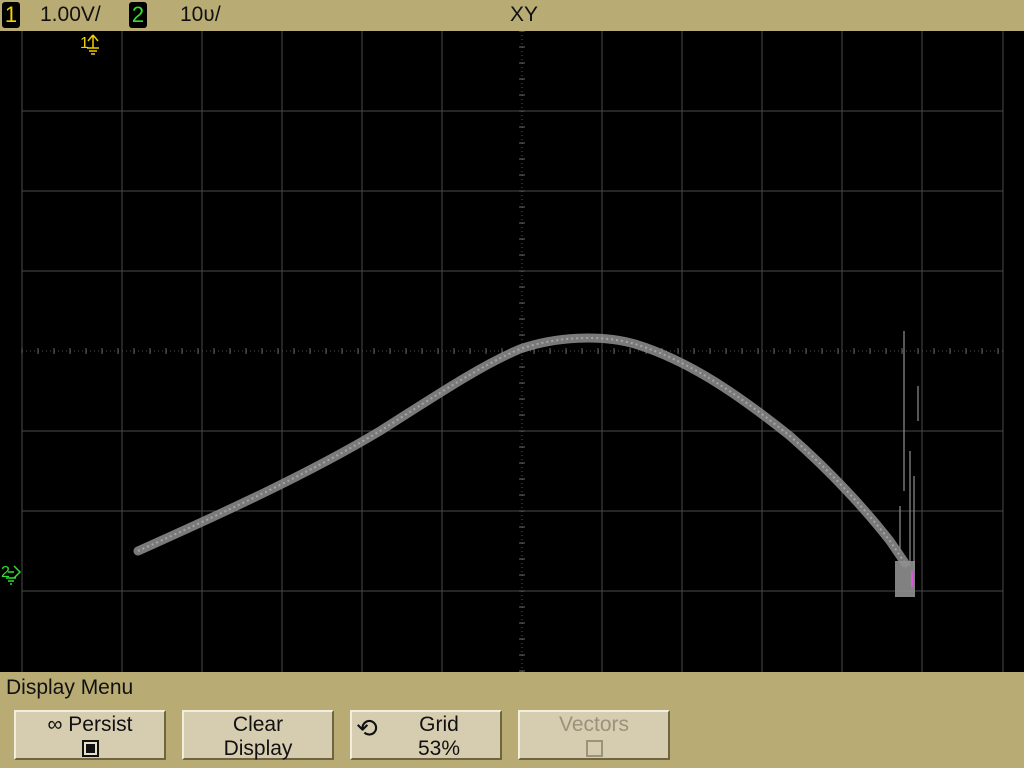 The image size is (1024, 768). I want to click on persist-softkey: ∞ Persist, so click(90, 735).